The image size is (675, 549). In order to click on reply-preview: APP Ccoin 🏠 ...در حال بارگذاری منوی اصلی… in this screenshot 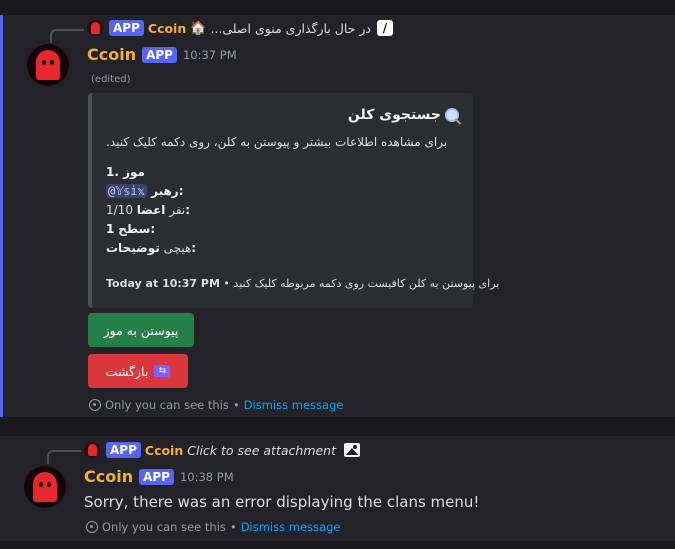, I will do `click(240, 28)`.